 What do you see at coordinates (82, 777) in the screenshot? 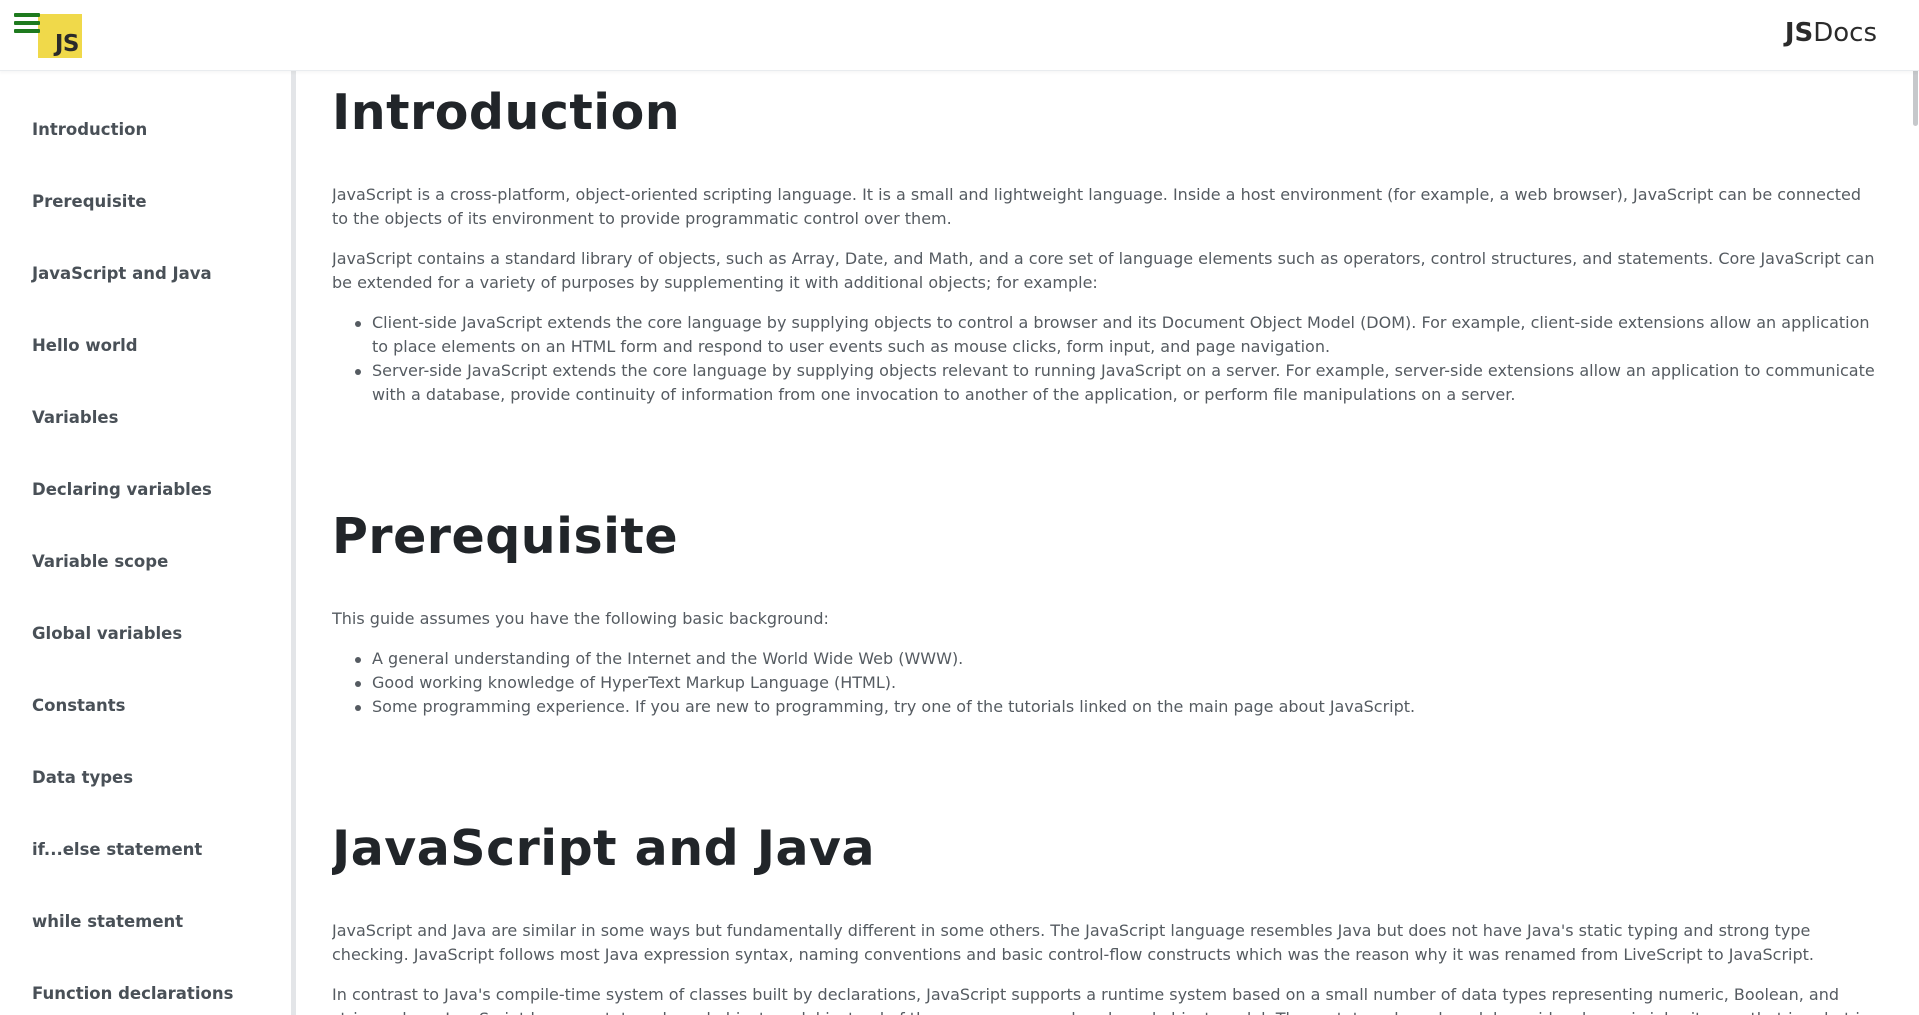
I see `sidebar-item-data-types: Data types` at bounding box center [82, 777].